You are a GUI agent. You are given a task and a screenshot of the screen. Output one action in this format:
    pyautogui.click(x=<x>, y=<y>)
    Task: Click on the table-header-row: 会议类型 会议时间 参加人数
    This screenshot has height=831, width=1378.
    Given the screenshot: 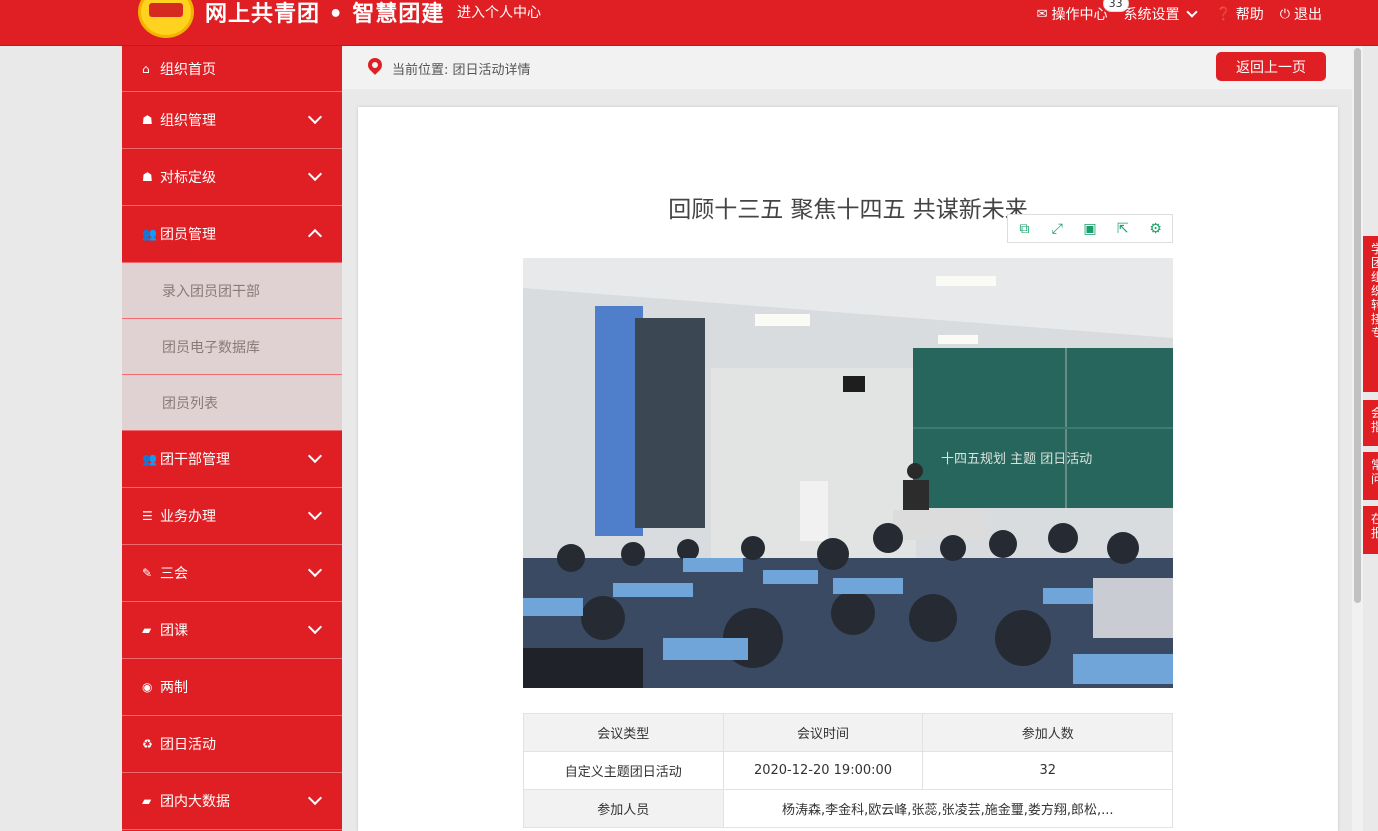 What is the action you would take?
    pyautogui.click(x=848, y=732)
    